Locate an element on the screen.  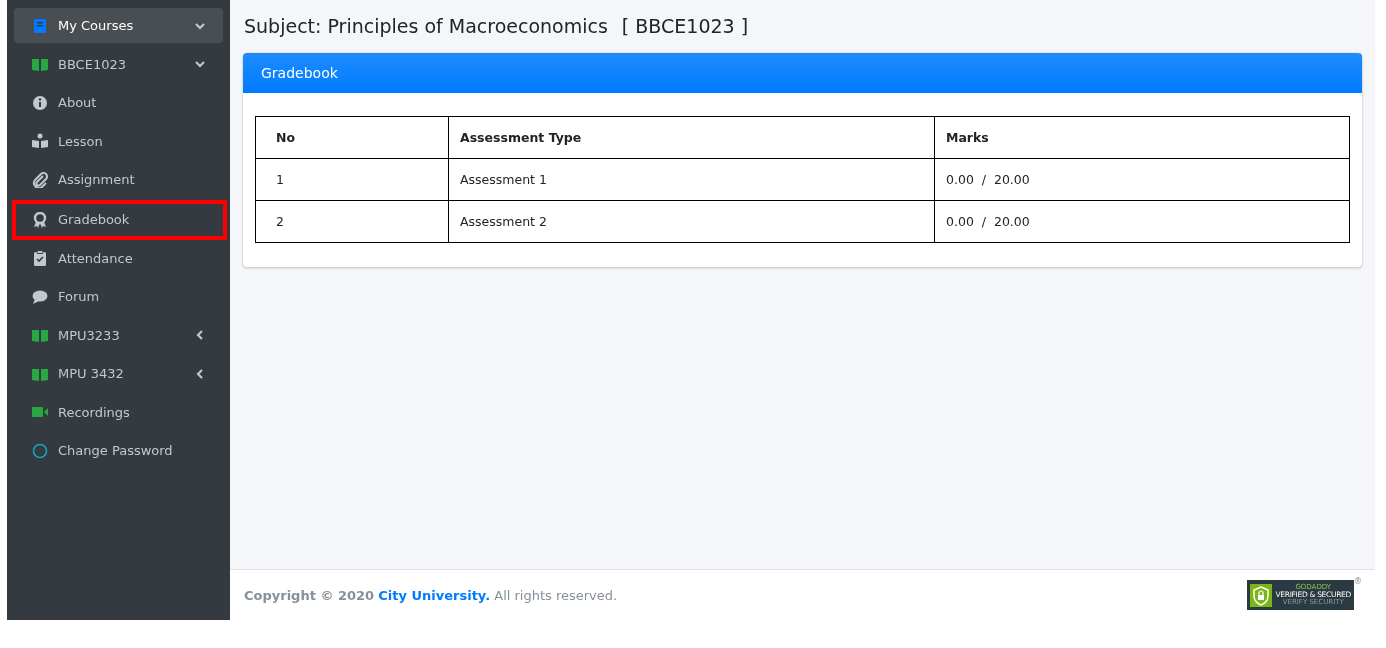
sidebar-item: MPU 3432 is located at coordinates (118, 373).